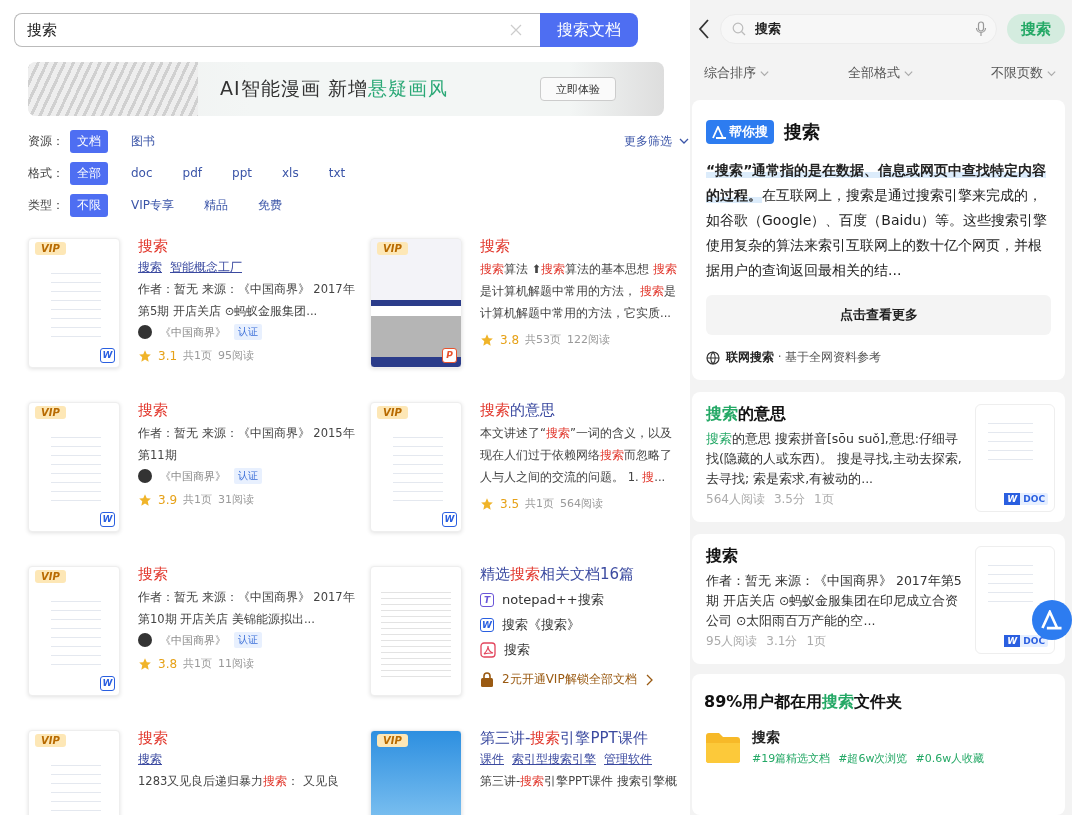 Image resolution: width=1072 pixels, height=815 pixels. I want to click on back-icon, so click(704, 29).